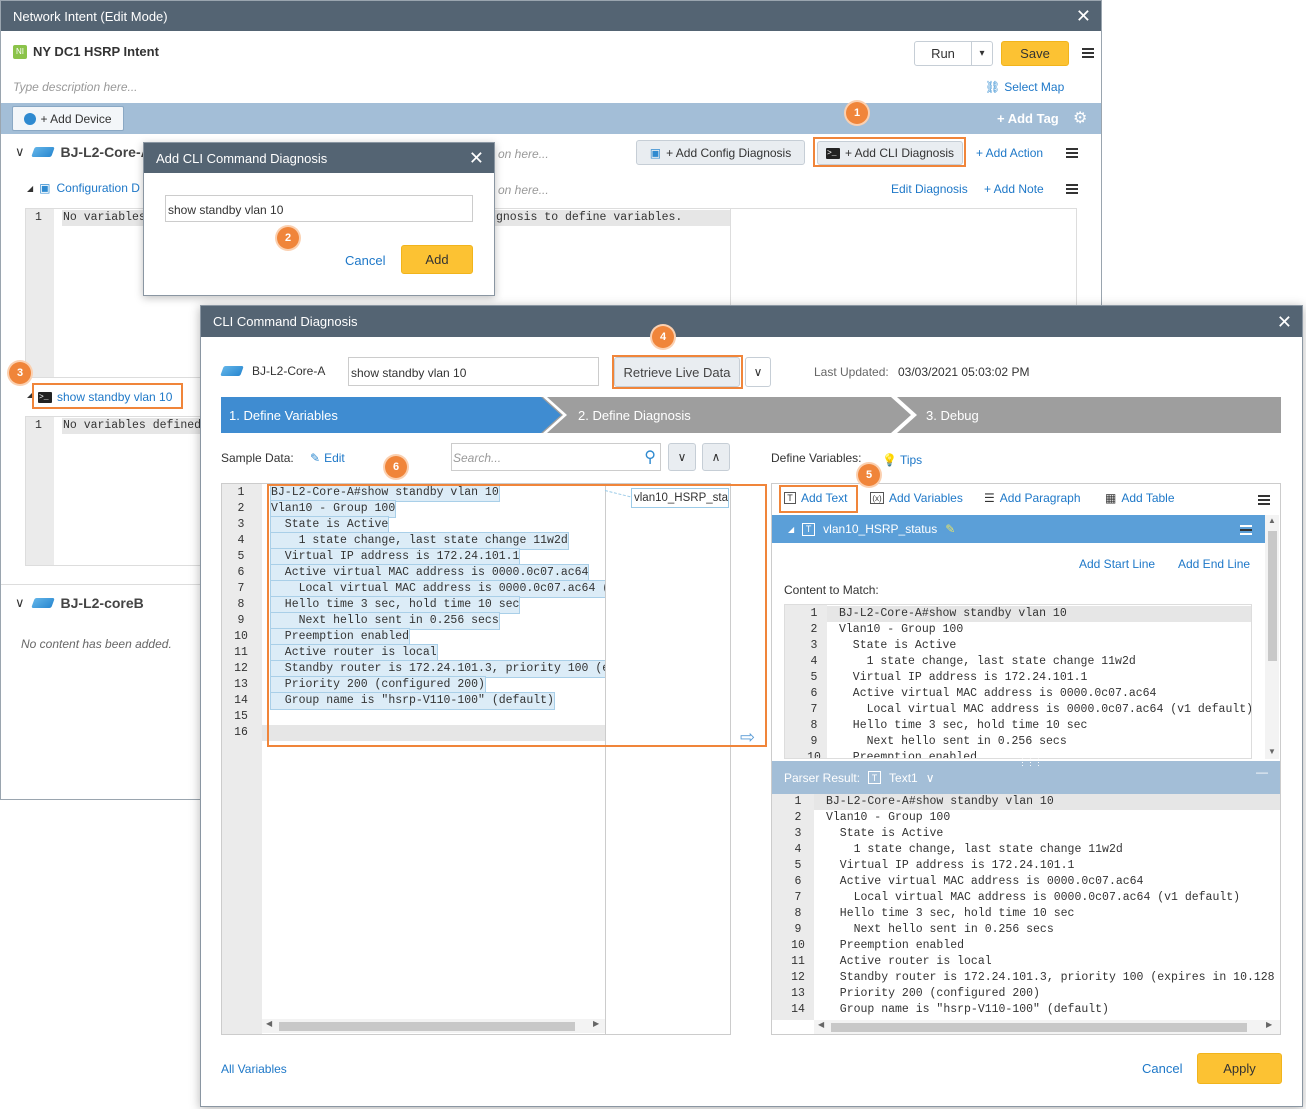 This screenshot has width=1306, height=1109. Describe the element at coordinates (109, 397) in the screenshot. I see `cli-item: >_ show standby vlan 10` at that location.